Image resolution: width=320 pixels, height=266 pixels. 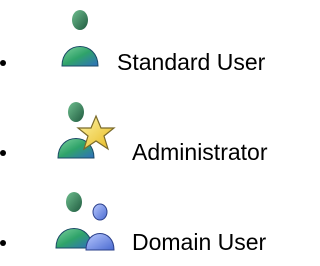 I want to click on user-icon, so click(x=85, y=43).